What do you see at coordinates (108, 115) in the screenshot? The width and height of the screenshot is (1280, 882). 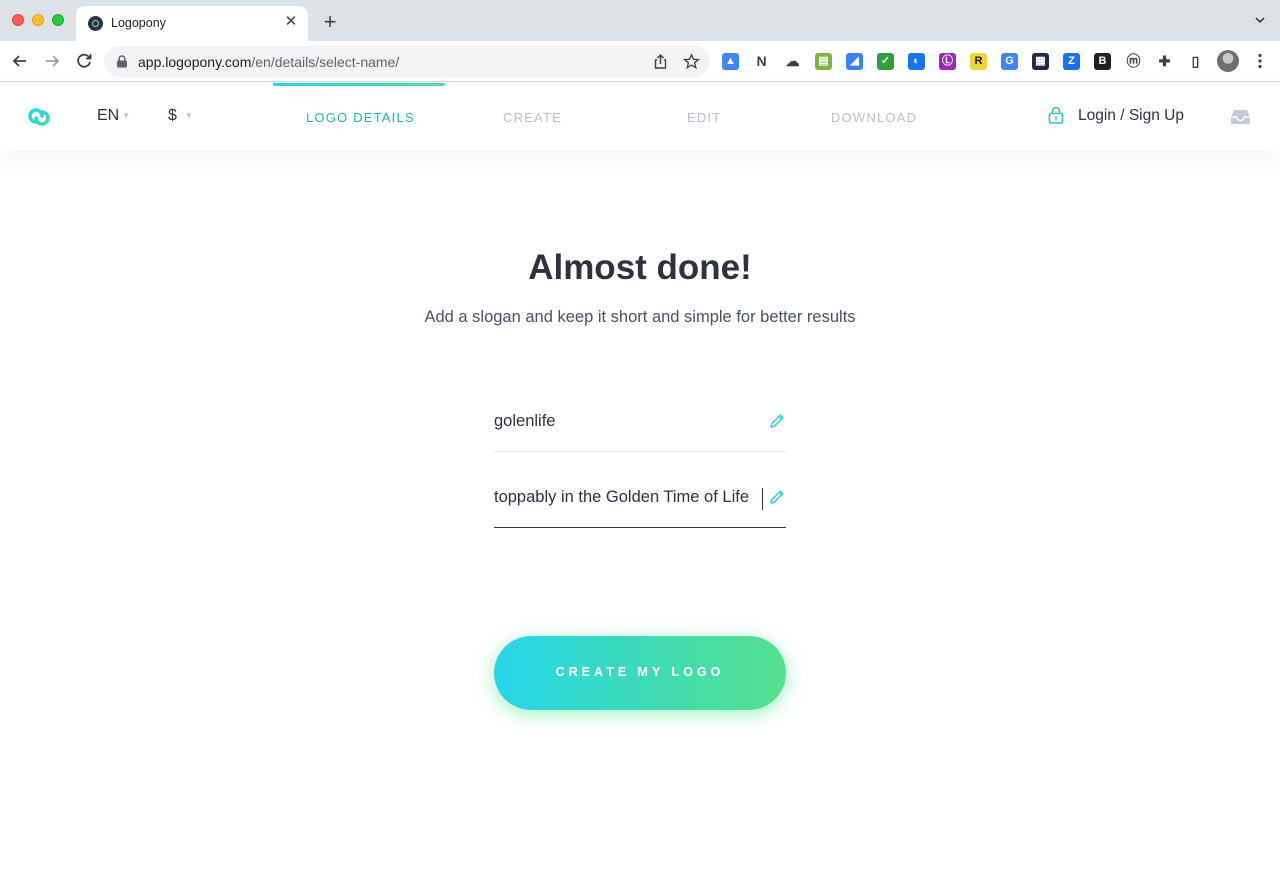 I see `language-value: EN` at bounding box center [108, 115].